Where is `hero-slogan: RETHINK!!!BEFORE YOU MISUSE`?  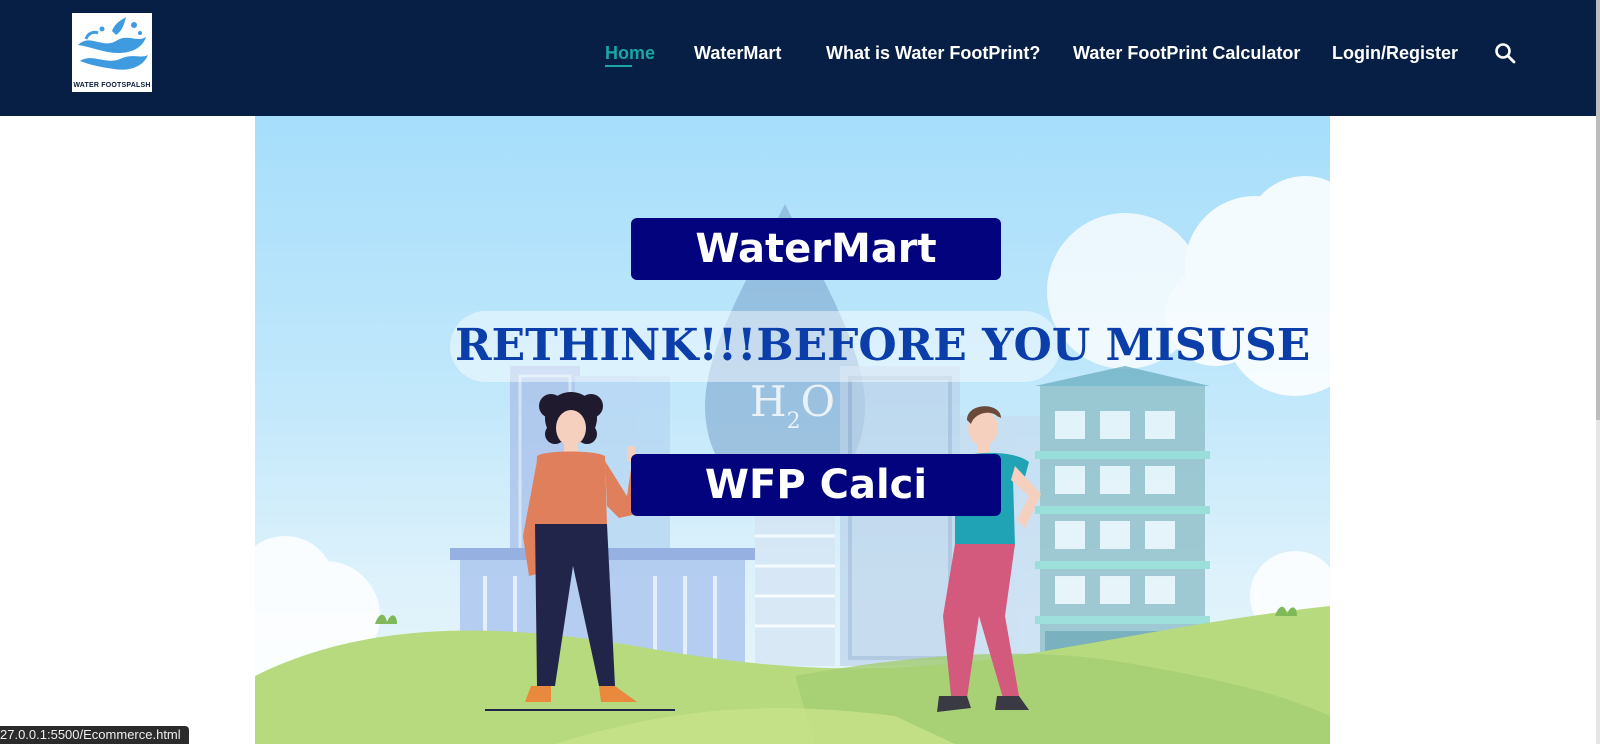 hero-slogan: RETHINK!!!BEFORE YOU MISUSE is located at coordinates (883, 345).